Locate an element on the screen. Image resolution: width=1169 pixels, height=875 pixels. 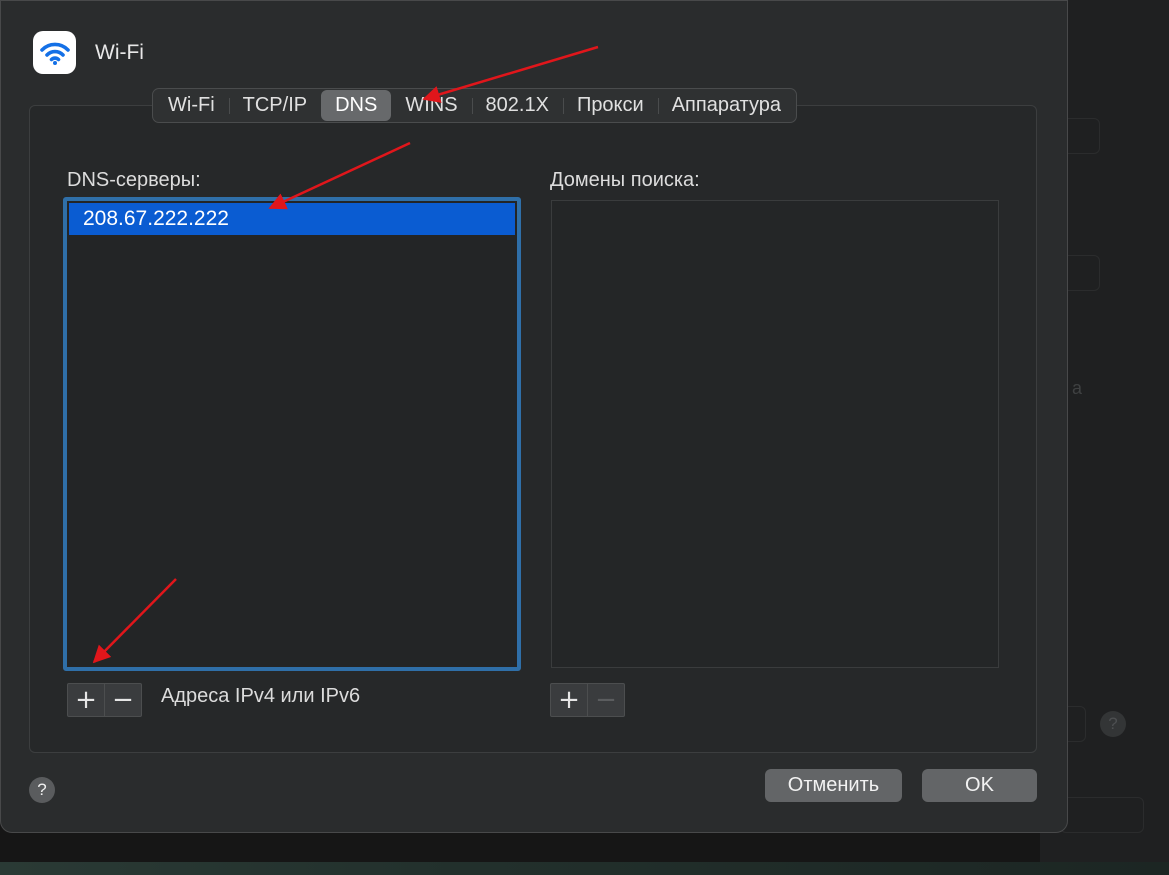
tab-8021x: 802.1X is located at coordinates (517, 105).